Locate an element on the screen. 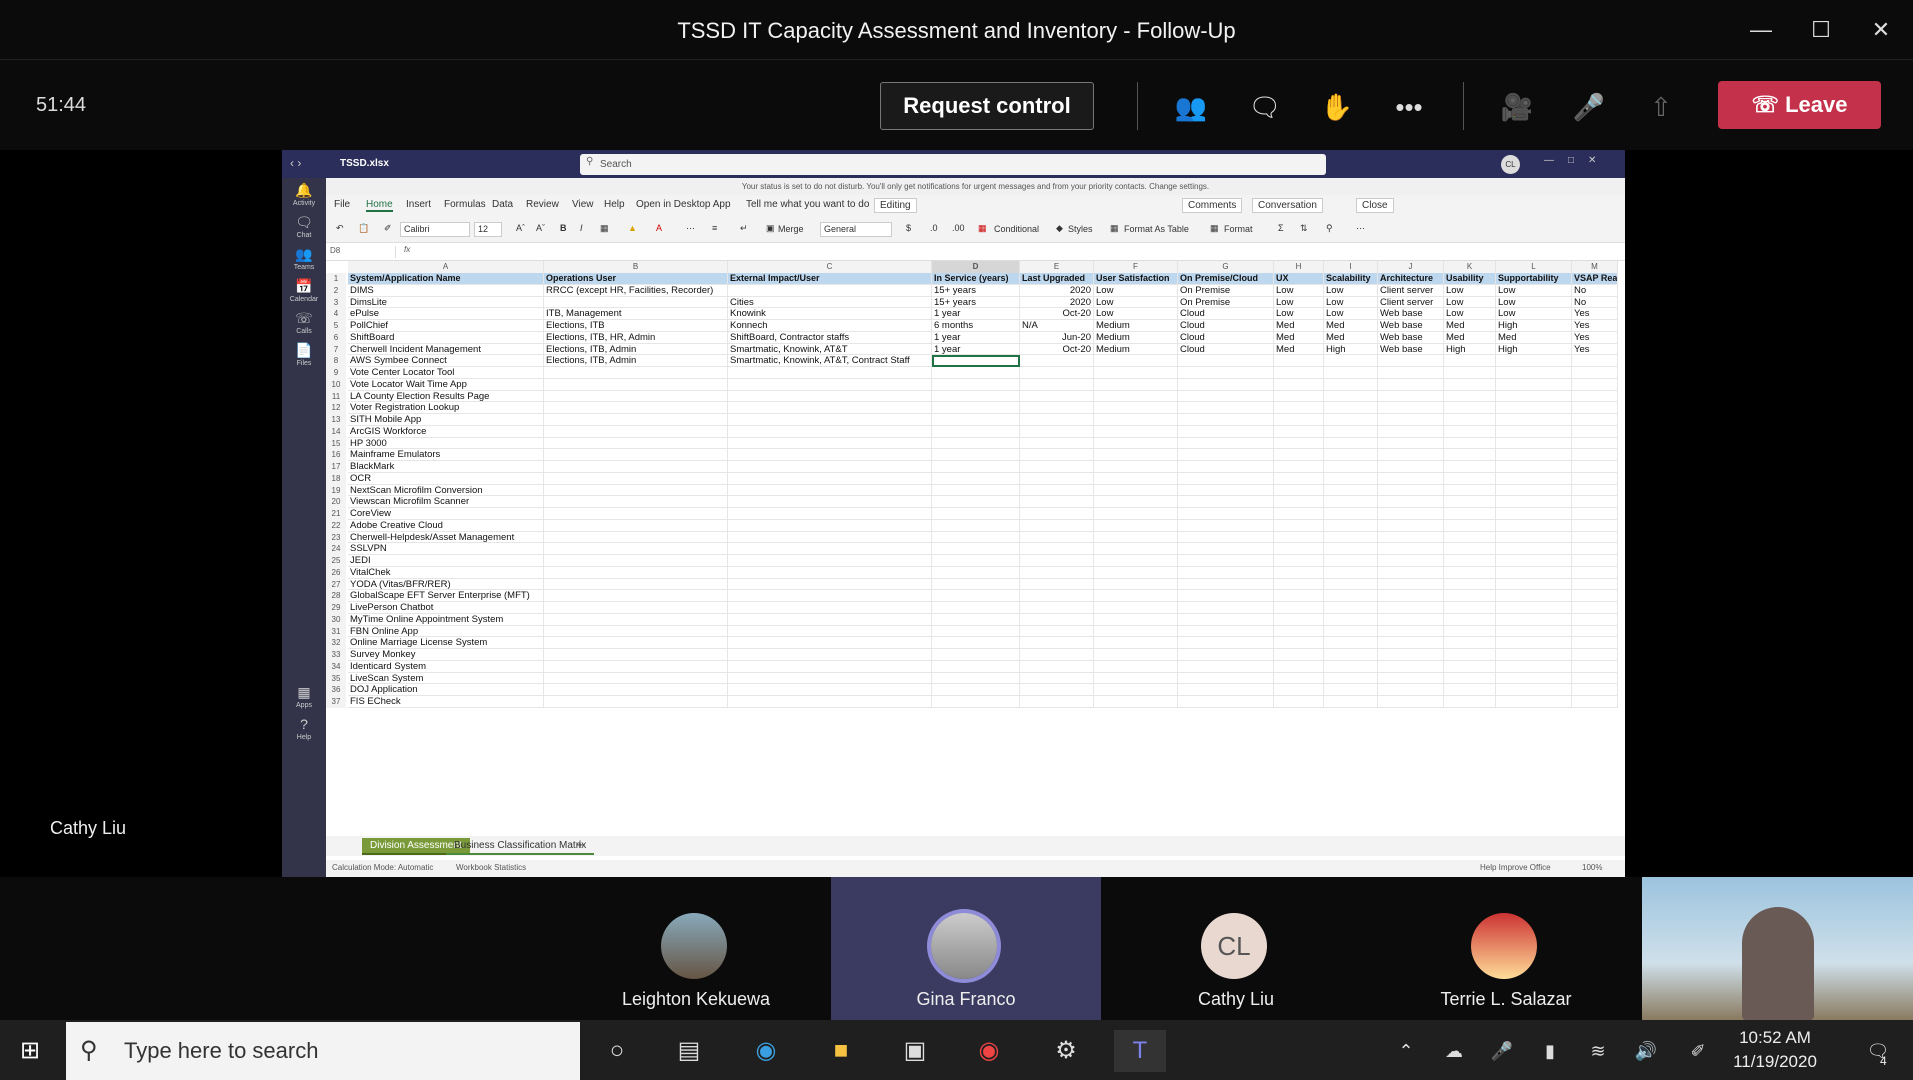  table-cell: Yes is located at coordinates (1595, 349).